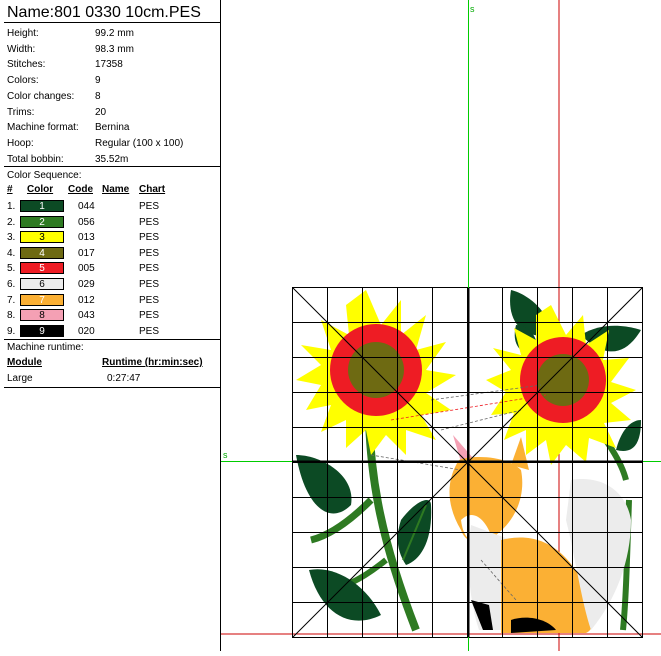  What do you see at coordinates (110, 331) in the screenshot?
I see `color-sequence-row: 9. 9 020 PES` at bounding box center [110, 331].